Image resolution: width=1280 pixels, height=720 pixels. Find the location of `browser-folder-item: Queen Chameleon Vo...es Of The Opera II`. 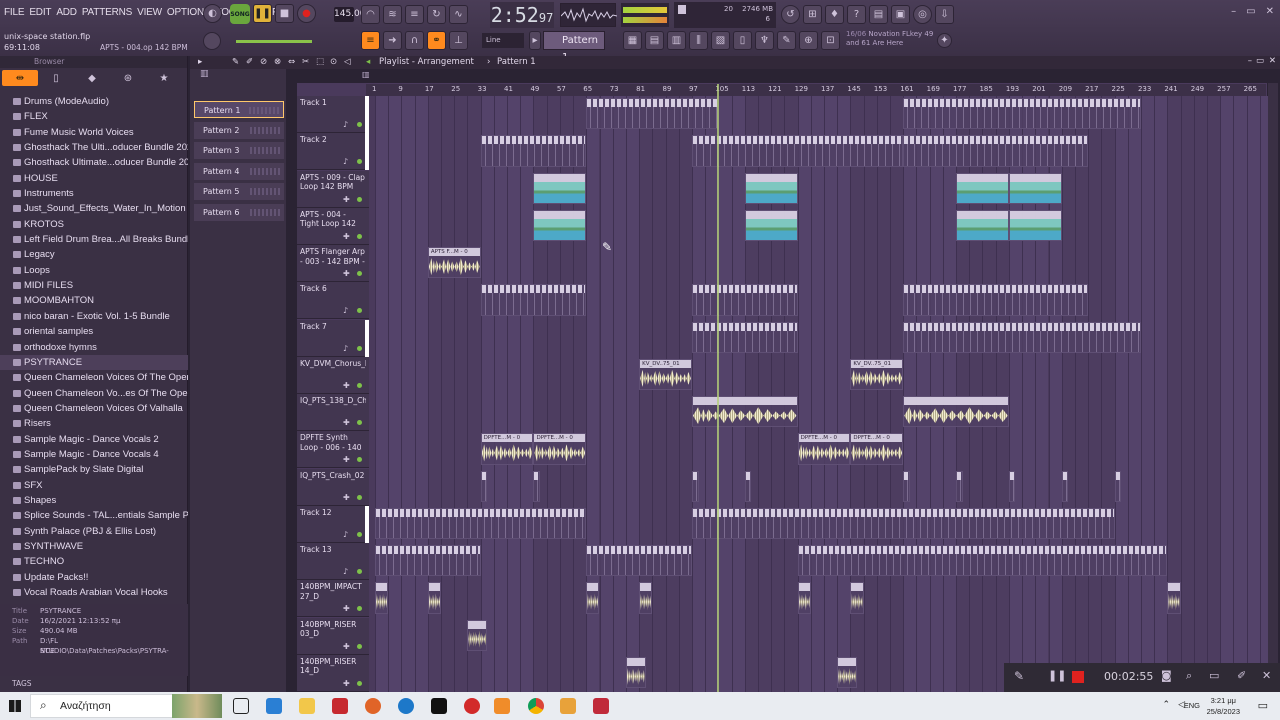

browser-folder-item: Queen Chameleon Vo...es Of The Opera II is located at coordinates (94, 393).